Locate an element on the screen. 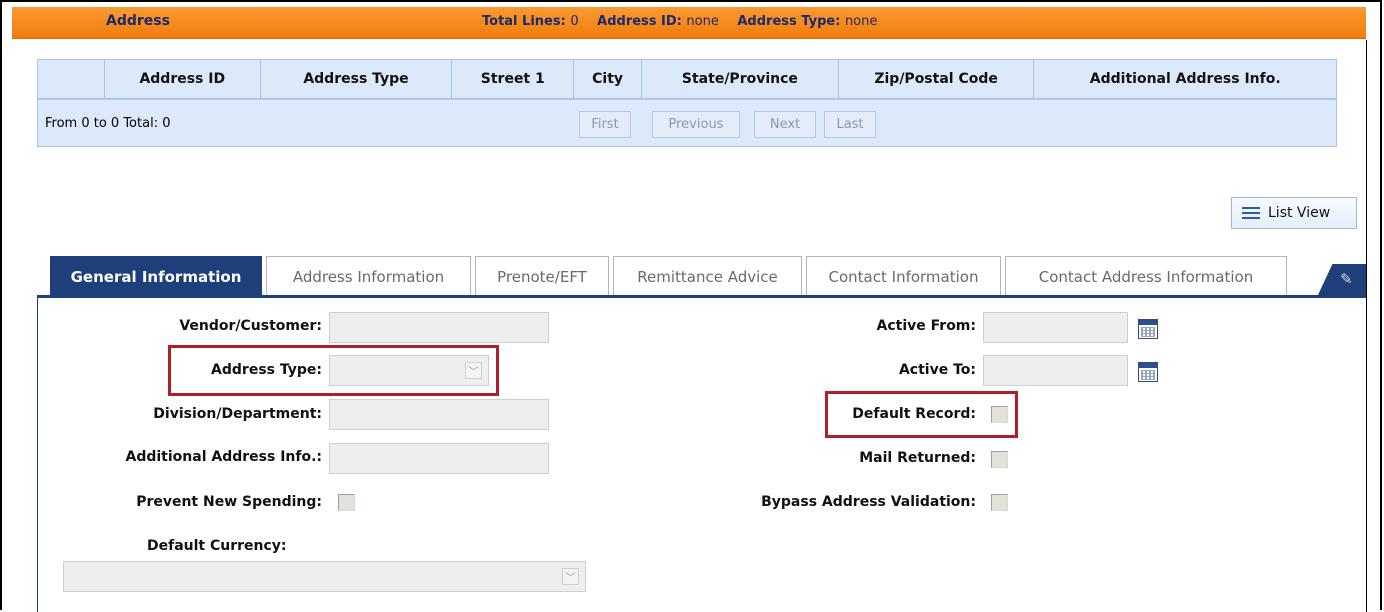  default-currency-label: Default Currency: is located at coordinates (217, 546).